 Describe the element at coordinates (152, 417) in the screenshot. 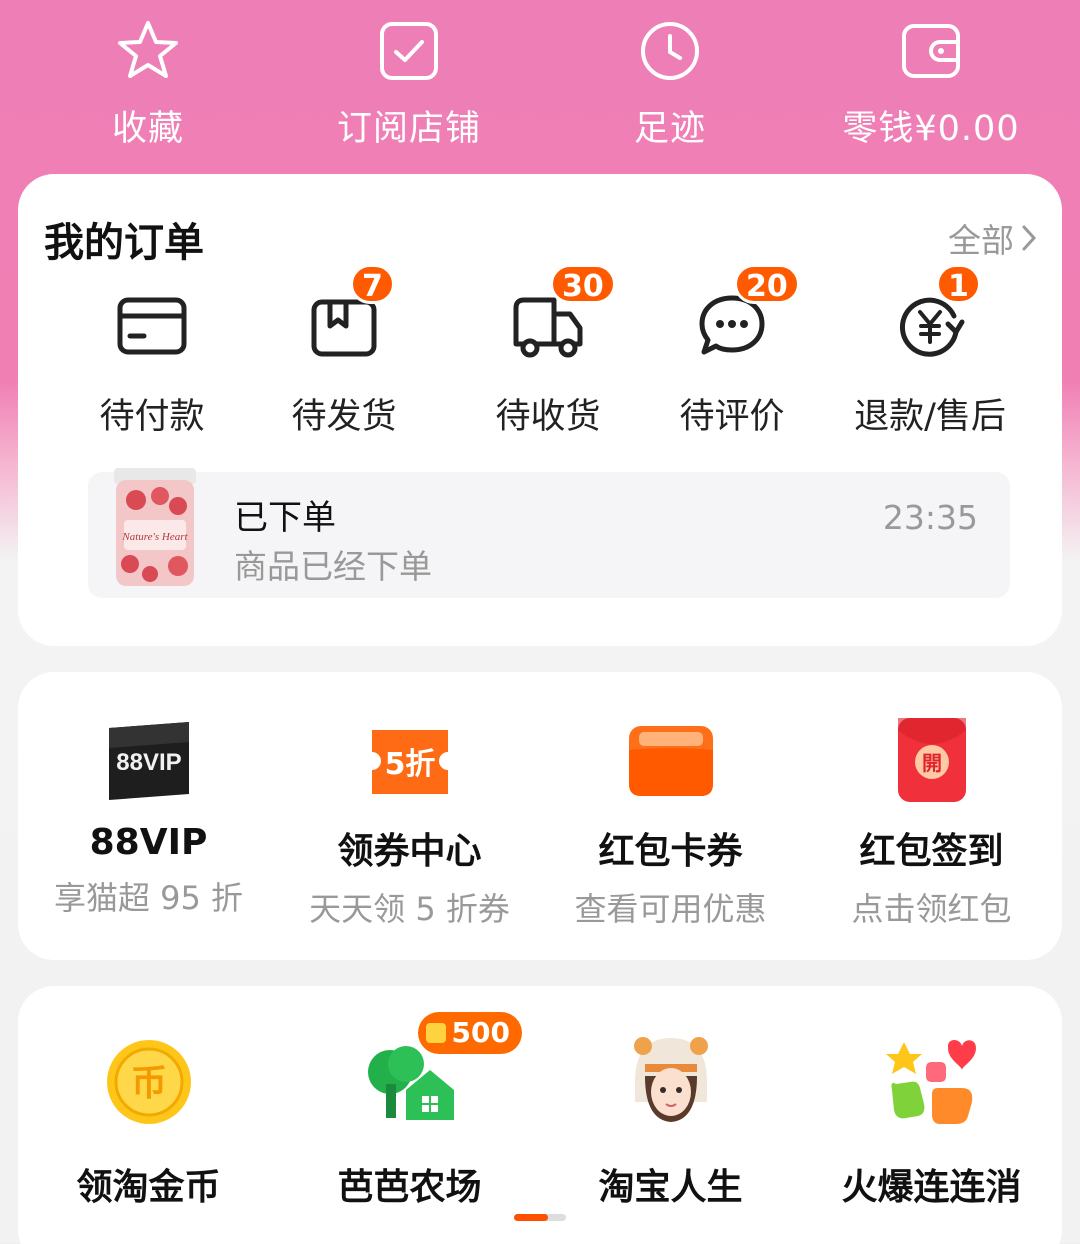

I see `order-status-label: 待付款` at that location.